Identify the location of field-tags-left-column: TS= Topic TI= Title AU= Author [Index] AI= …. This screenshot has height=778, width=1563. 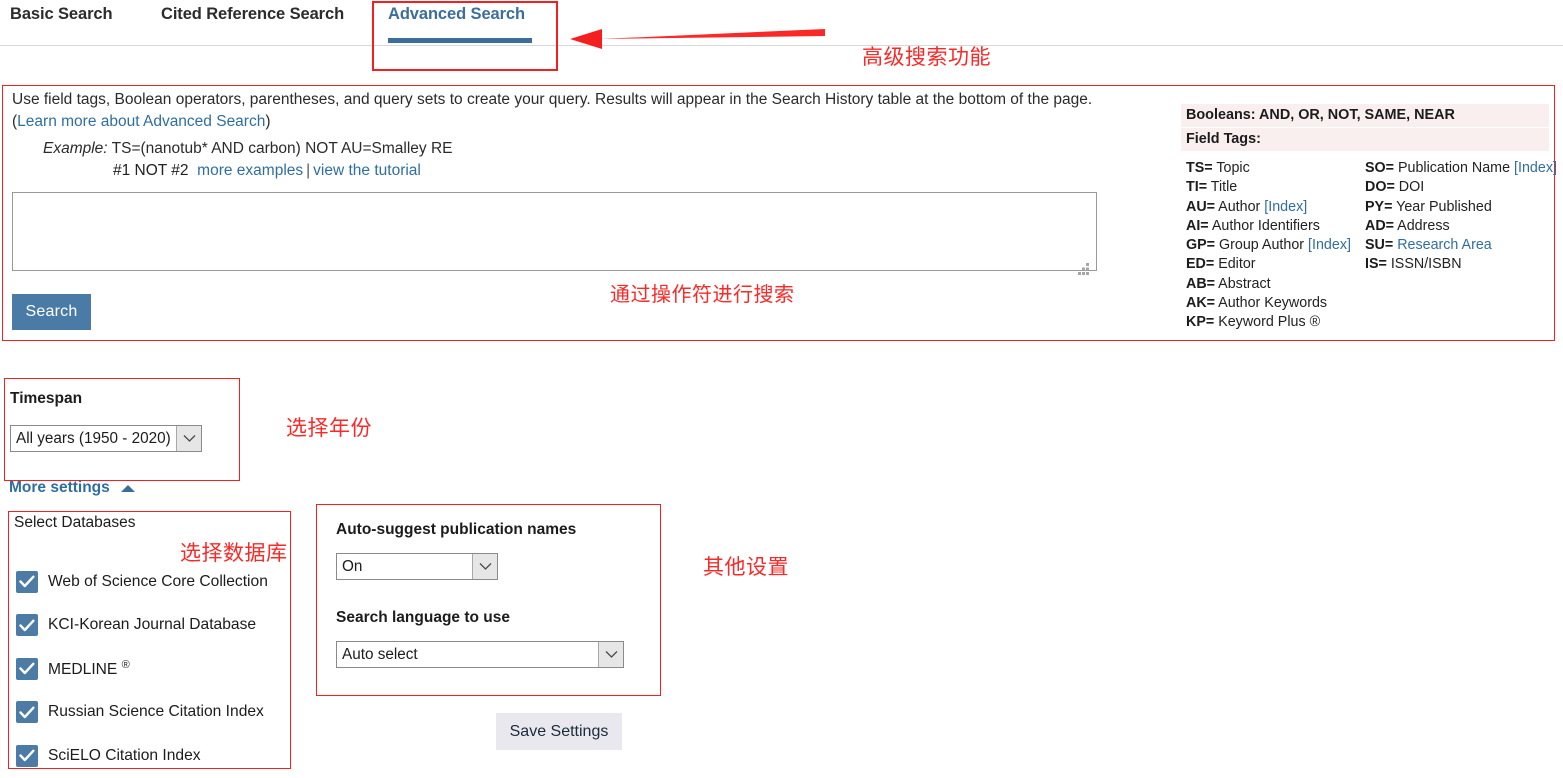
(1275, 246).